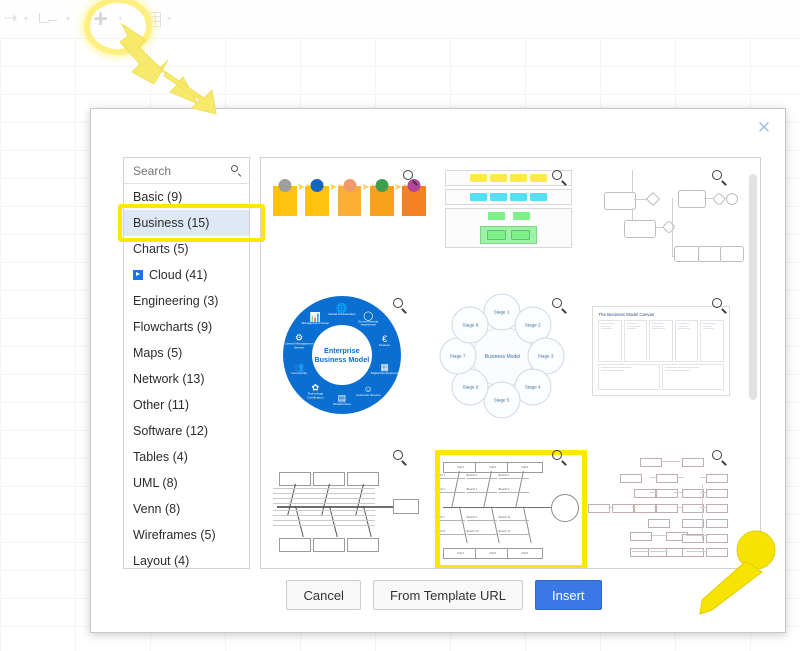  What do you see at coordinates (470, 325) in the screenshot?
I see `stage-node: Stage 8` at bounding box center [470, 325].